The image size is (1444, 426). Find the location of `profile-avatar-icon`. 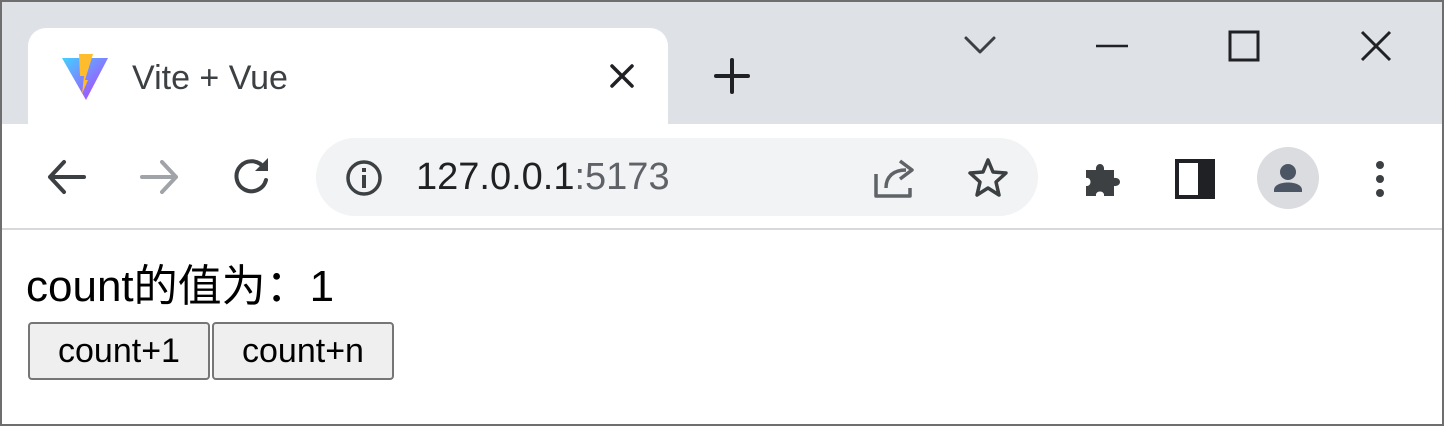

profile-avatar-icon is located at coordinates (1288, 178).